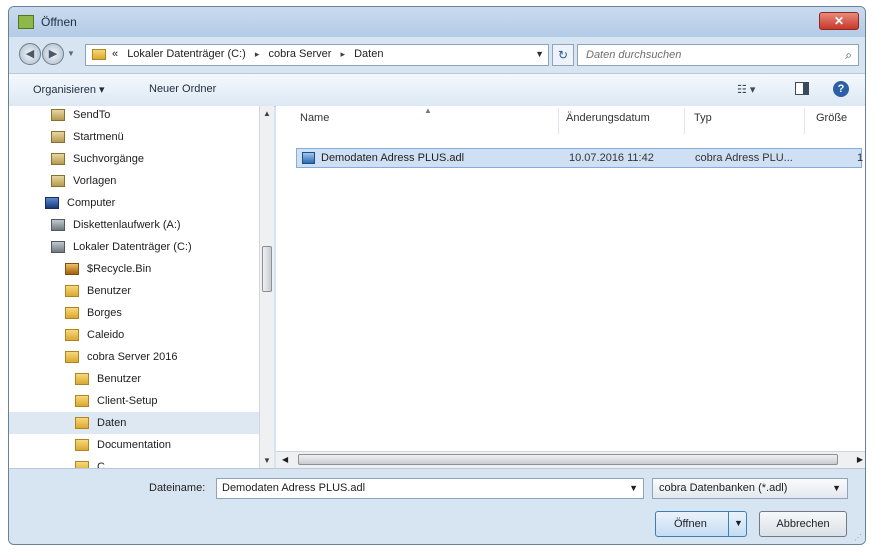 The image size is (876, 553). I want to click on cancel-button: Abbrechen, so click(803, 524).